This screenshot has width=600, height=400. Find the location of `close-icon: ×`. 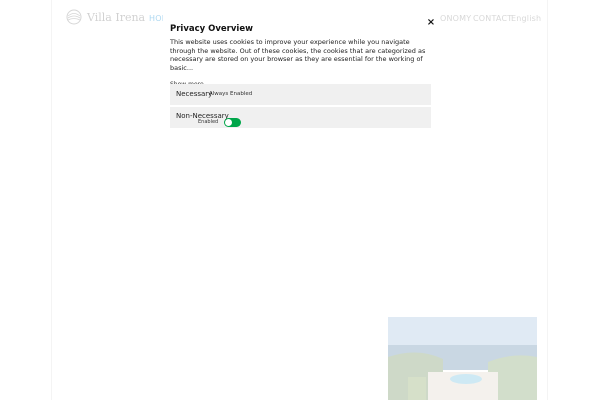

close-icon: × is located at coordinates (431, 22).